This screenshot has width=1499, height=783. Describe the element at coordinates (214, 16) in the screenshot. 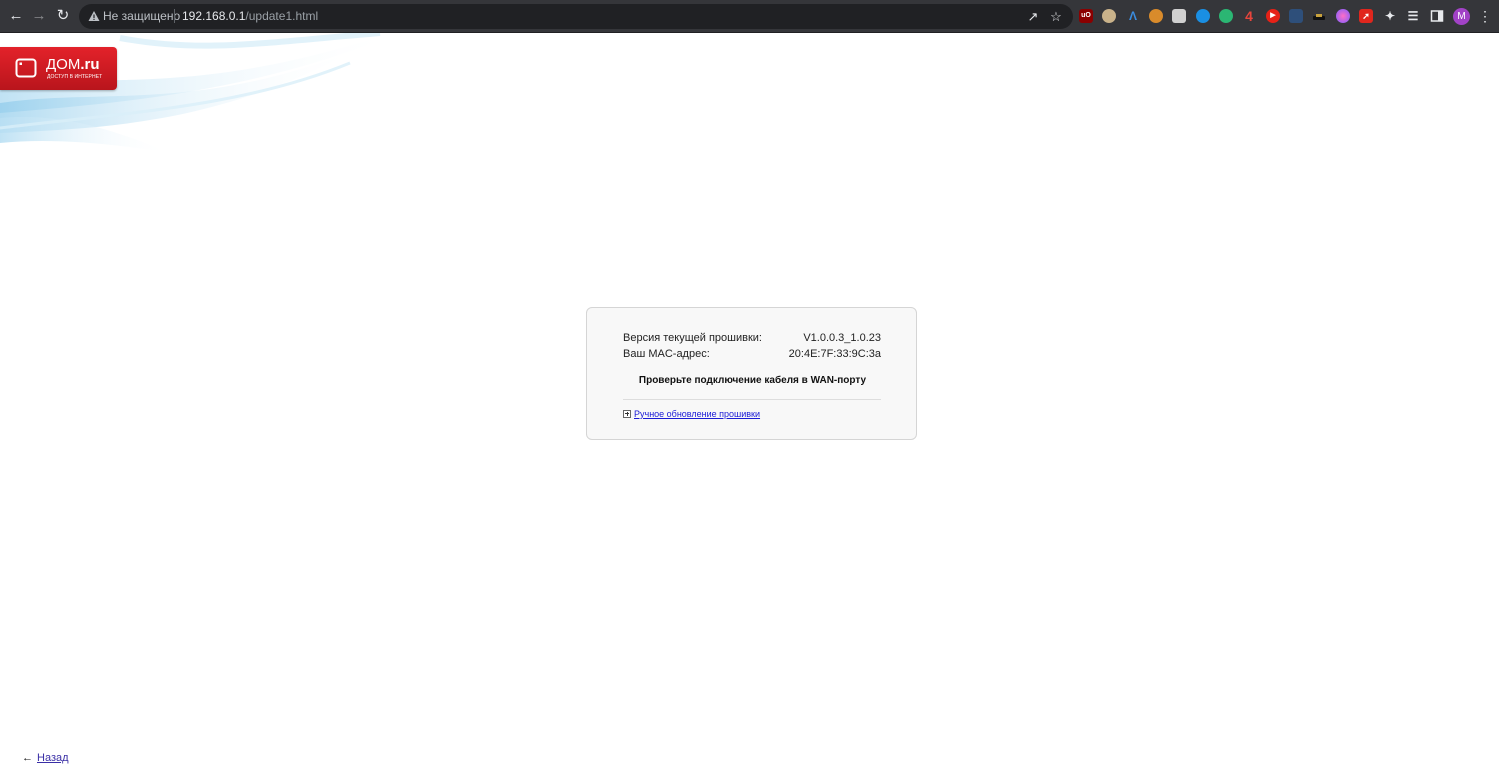

I see `url-host: 192.168.0.1` at that location.